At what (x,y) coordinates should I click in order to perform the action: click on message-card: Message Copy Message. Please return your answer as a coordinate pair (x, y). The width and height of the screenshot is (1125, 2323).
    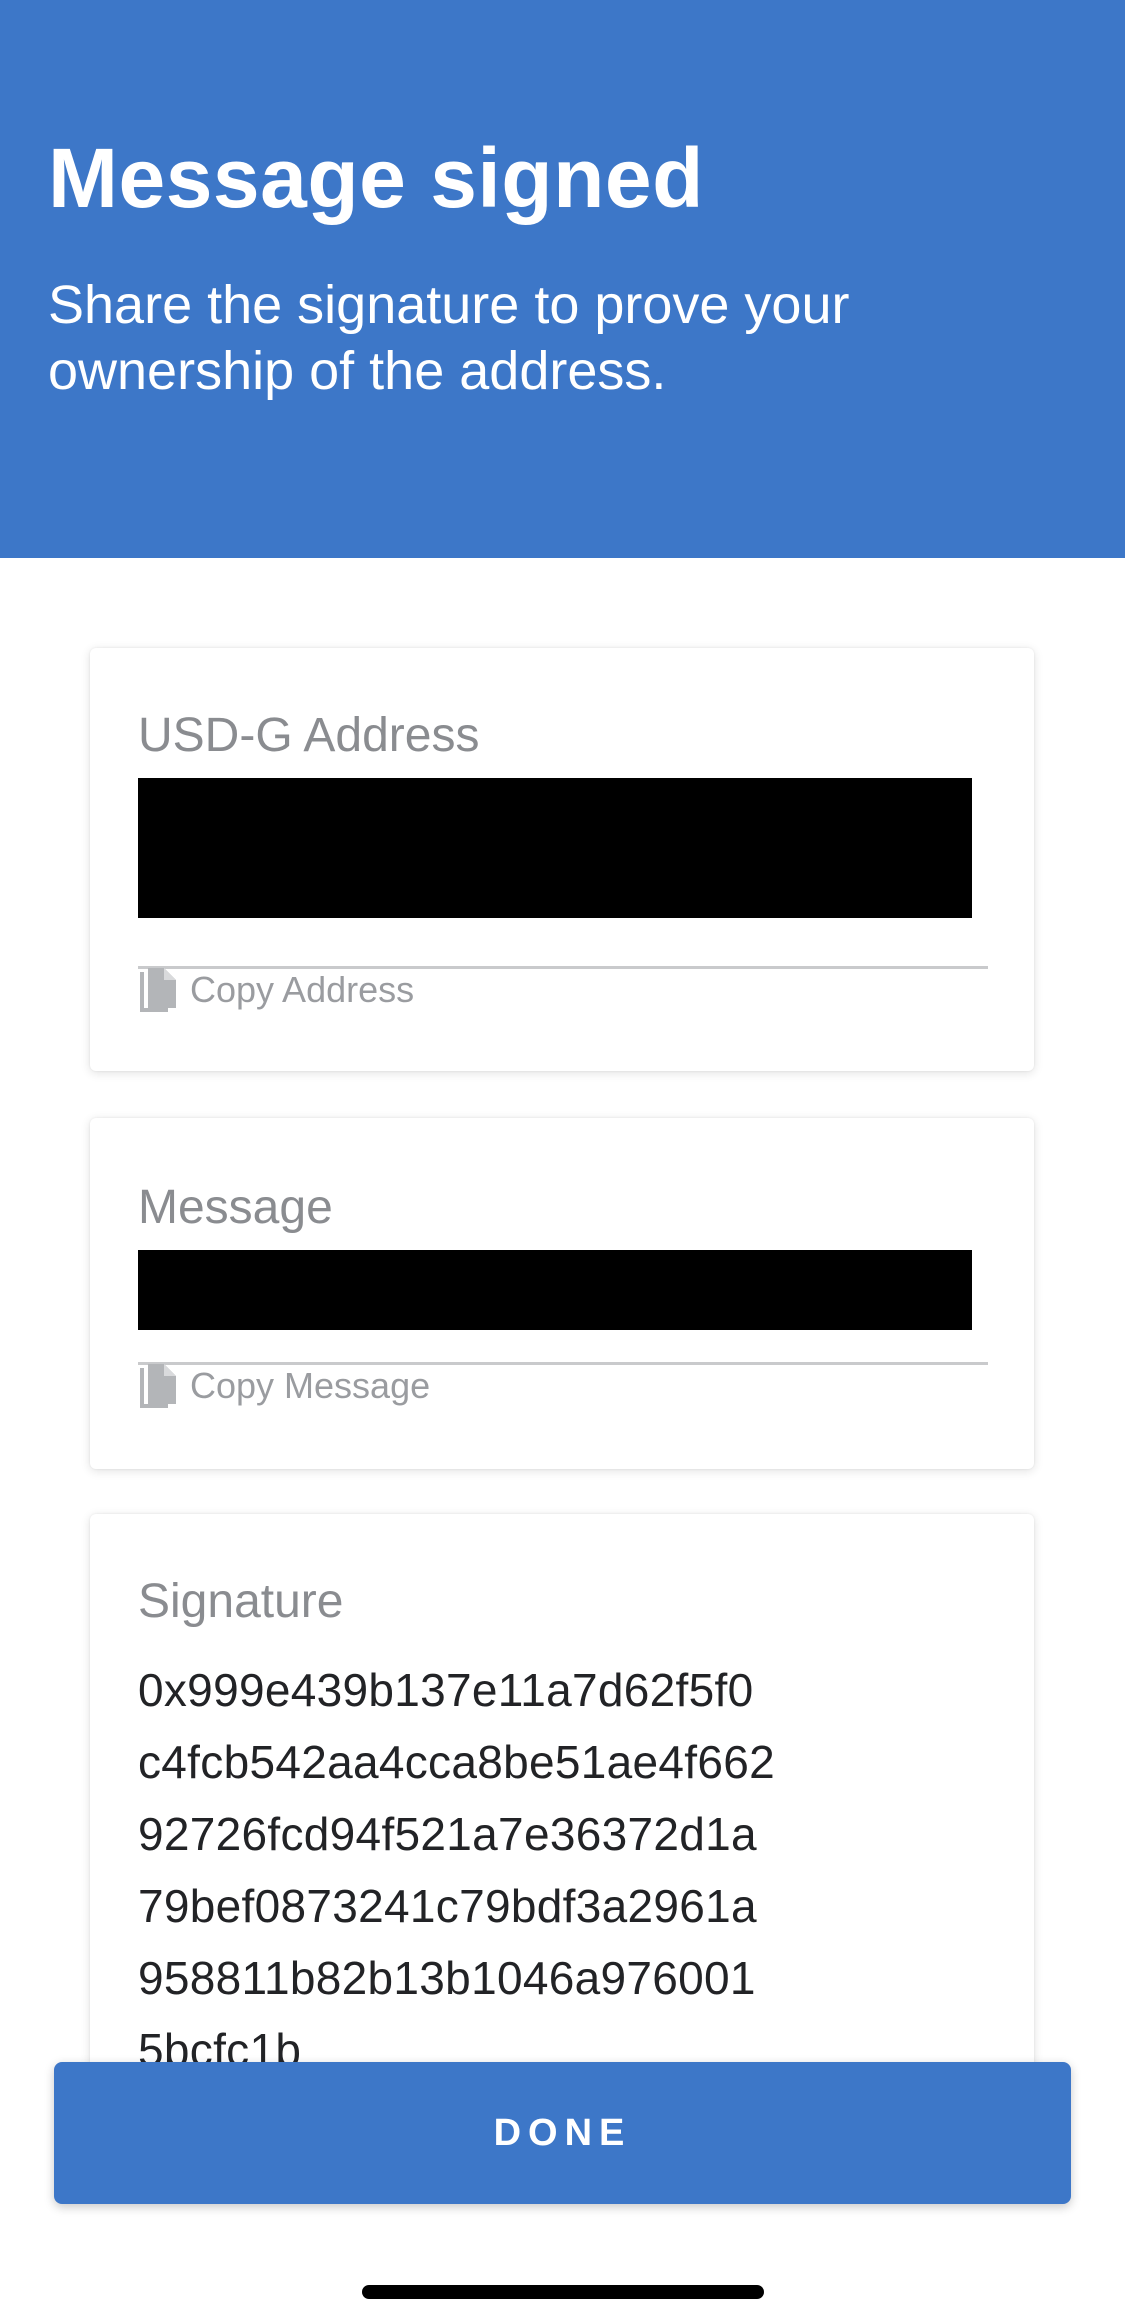
    Looking at the image, I should click on (562, 1293).